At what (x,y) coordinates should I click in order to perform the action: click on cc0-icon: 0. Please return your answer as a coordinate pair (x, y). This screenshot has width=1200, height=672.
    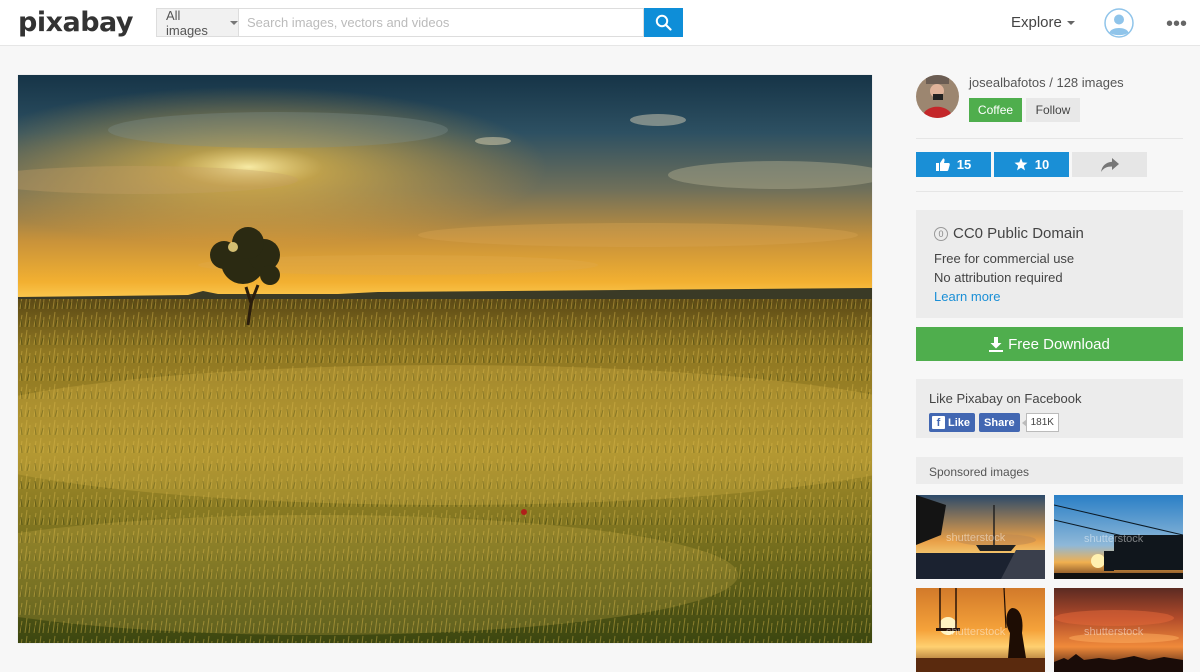
    Looking at the image, I should click on (941, 233).